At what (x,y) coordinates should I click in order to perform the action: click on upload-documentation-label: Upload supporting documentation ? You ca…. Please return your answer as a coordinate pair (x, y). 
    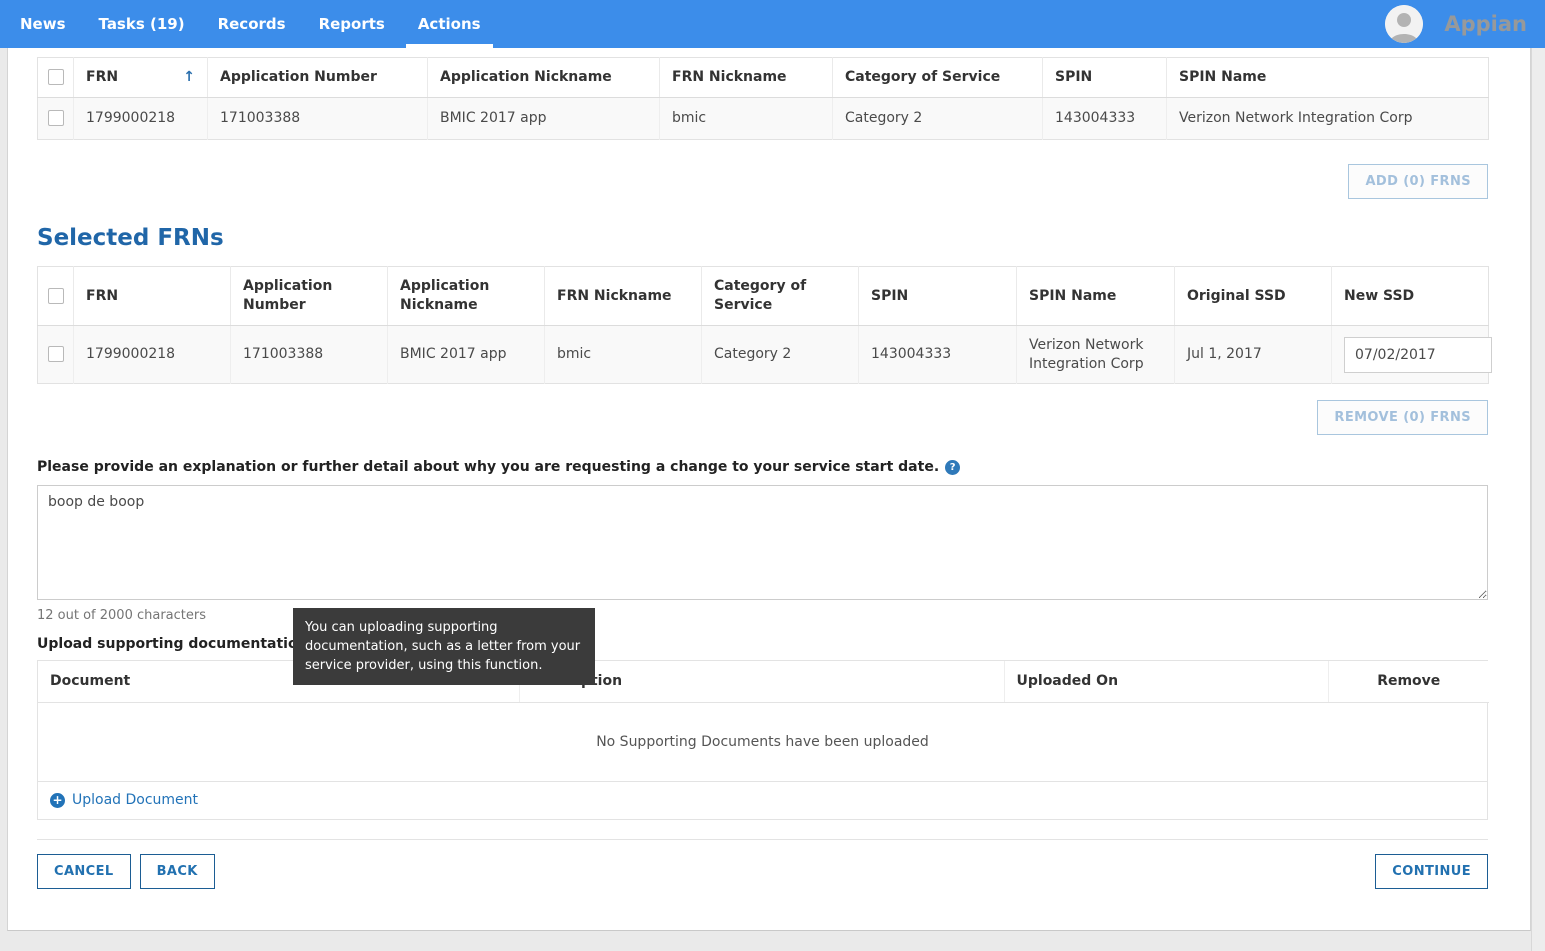
    Looking at the image, I should click on (762, 646).